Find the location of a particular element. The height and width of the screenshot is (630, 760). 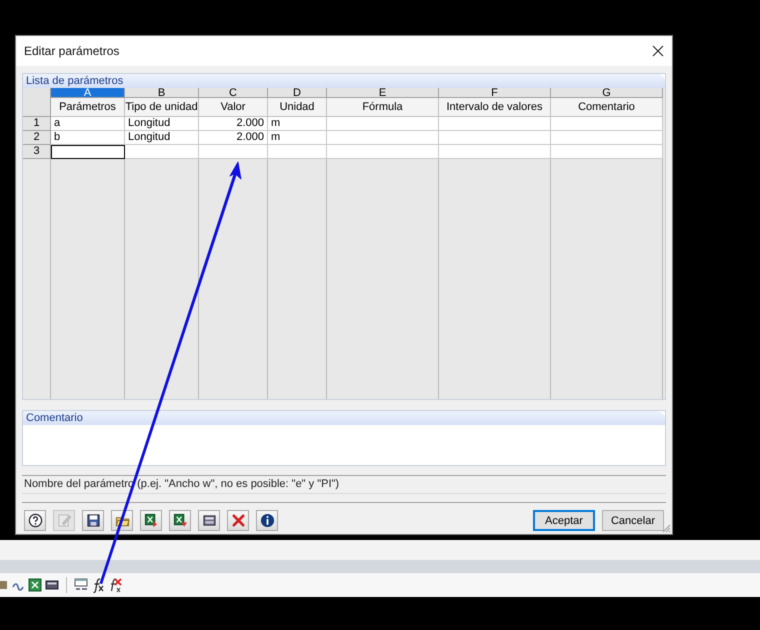

info-icon is located at coordinates (267, 520).